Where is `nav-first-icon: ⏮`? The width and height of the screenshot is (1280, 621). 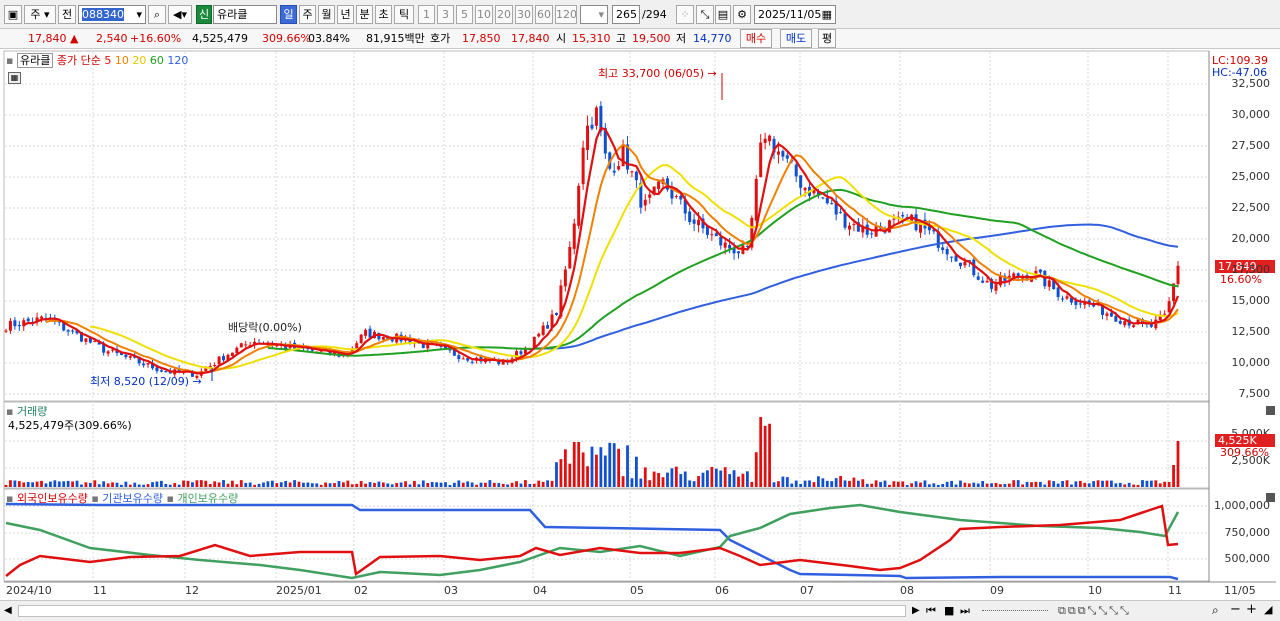 nav-first-icon: ⏮ is located at coordinates (931, 611).